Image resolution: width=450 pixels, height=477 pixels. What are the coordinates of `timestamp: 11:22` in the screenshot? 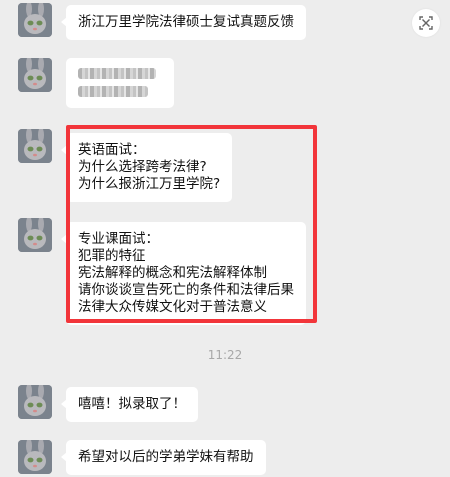 It's located at (225, 355).